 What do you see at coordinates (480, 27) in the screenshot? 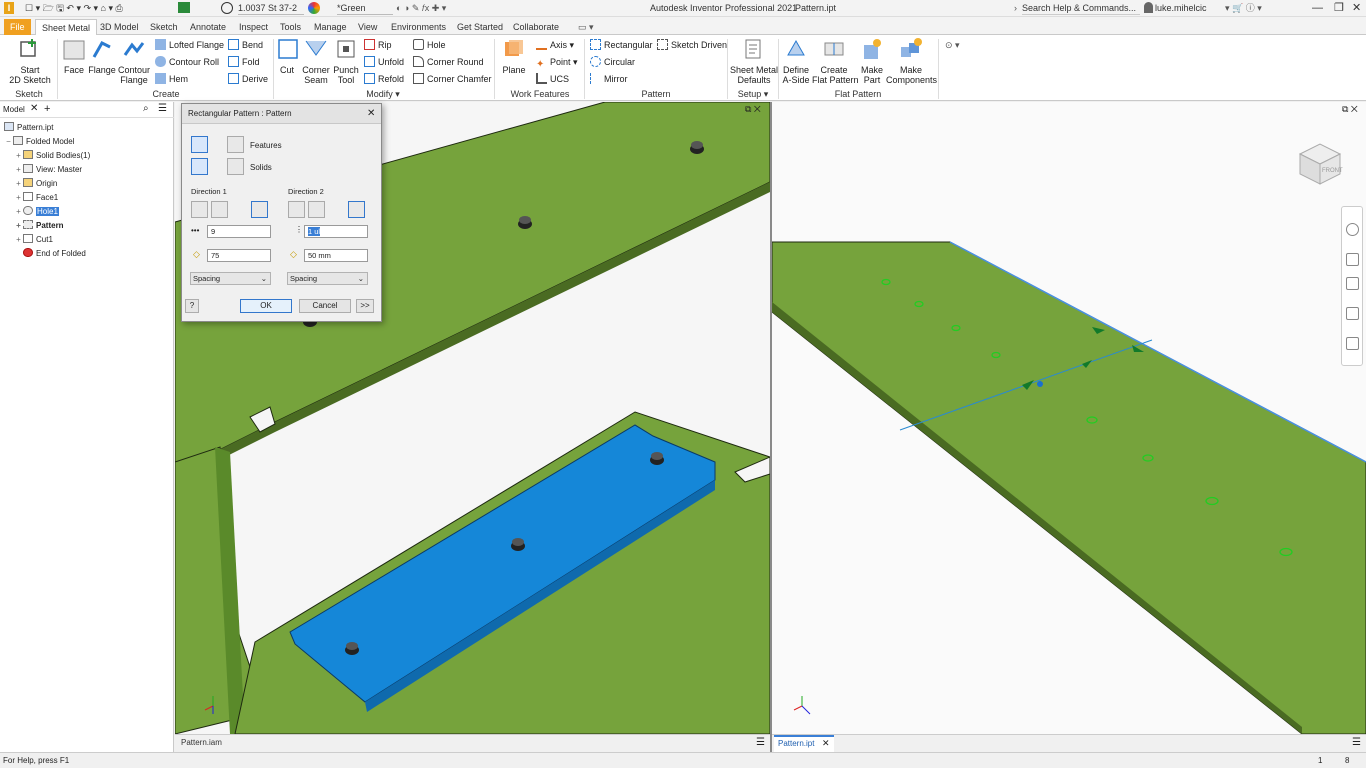
I see `tab-get-started: Get Started` at bounding box center [480, 27].